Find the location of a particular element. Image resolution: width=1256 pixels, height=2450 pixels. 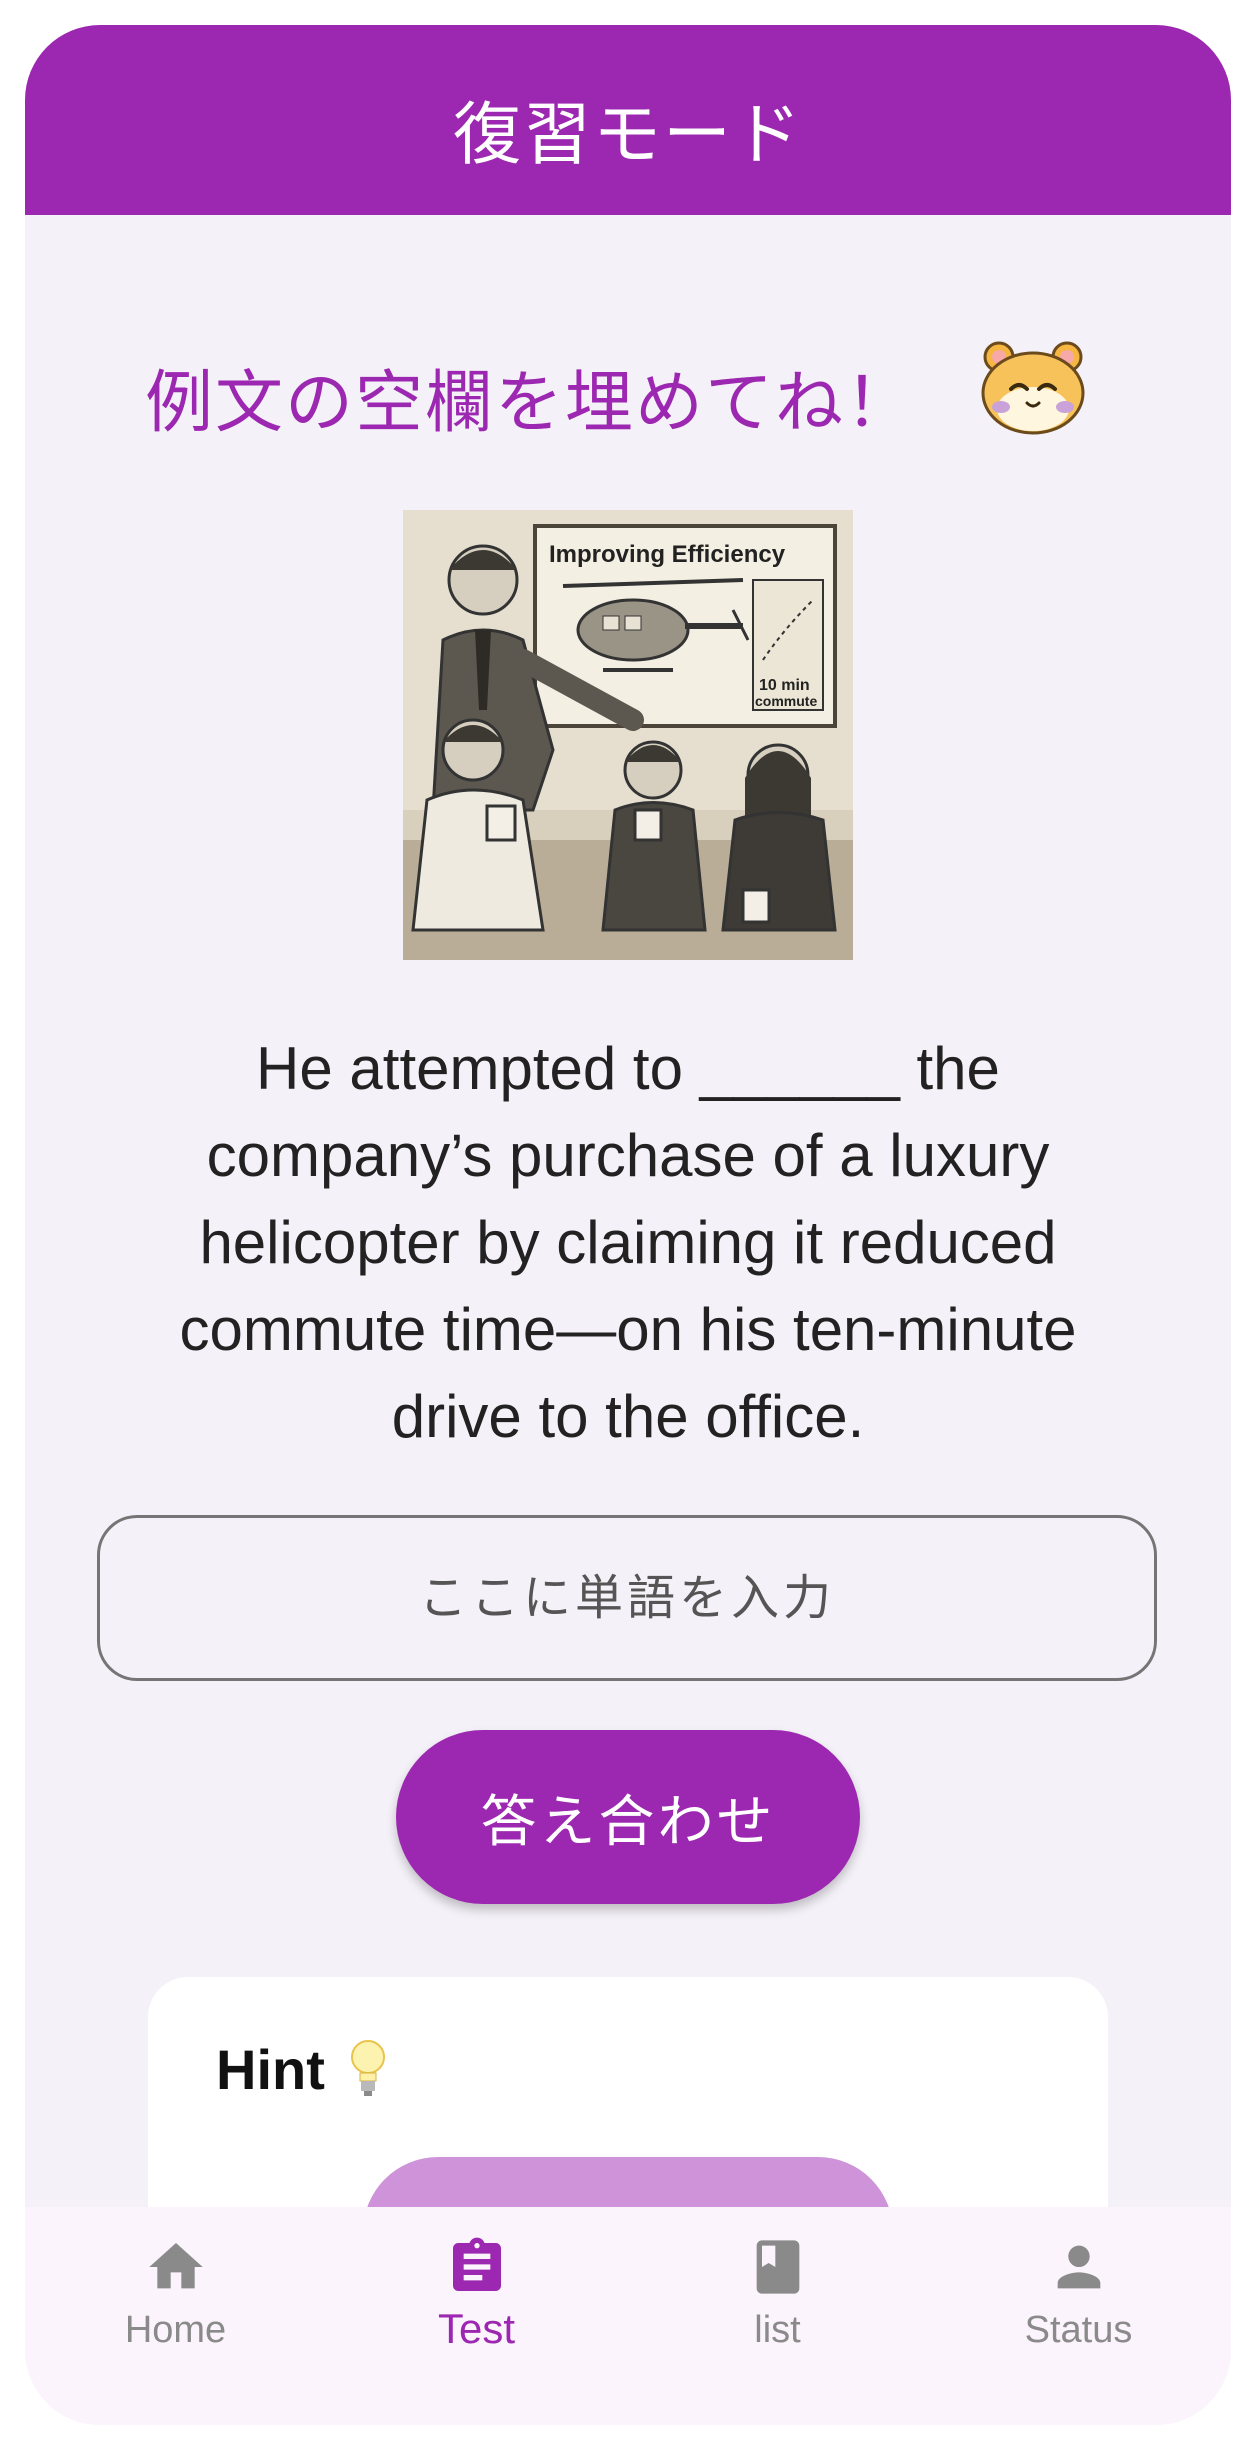

nav-label-list: list is located at coordinates (777, 2330).